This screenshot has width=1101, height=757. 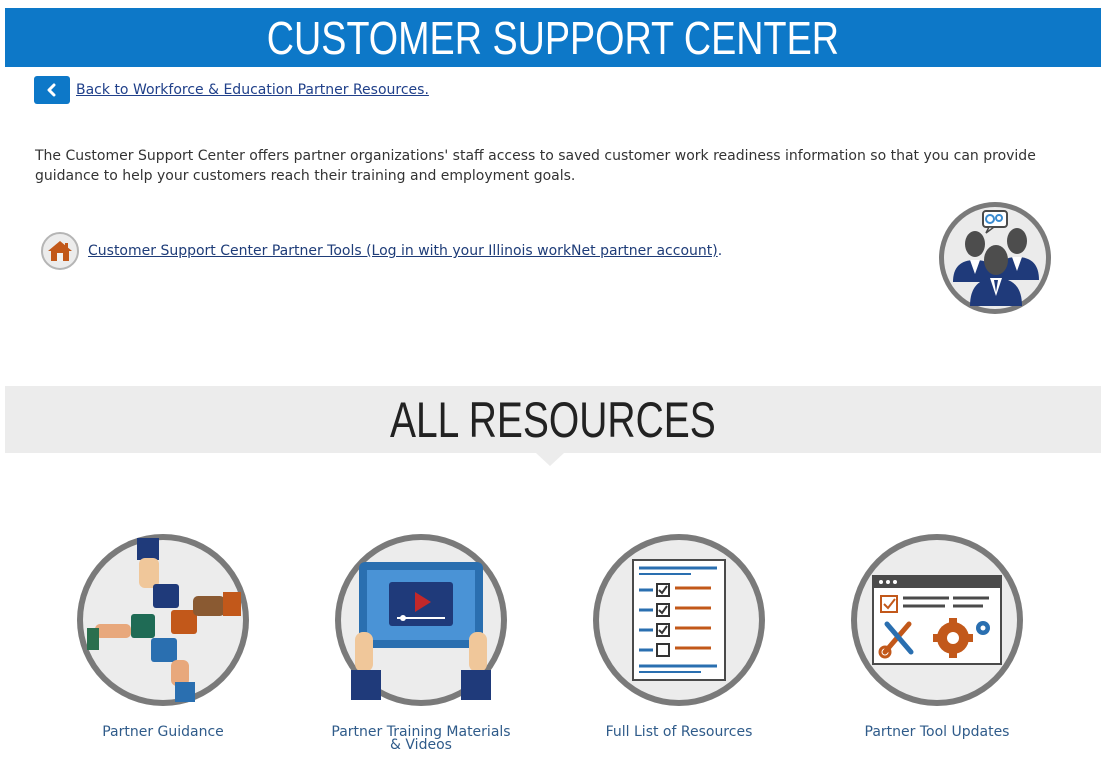 I want to click on tablet-video-icon, so click(x=421, y=620).